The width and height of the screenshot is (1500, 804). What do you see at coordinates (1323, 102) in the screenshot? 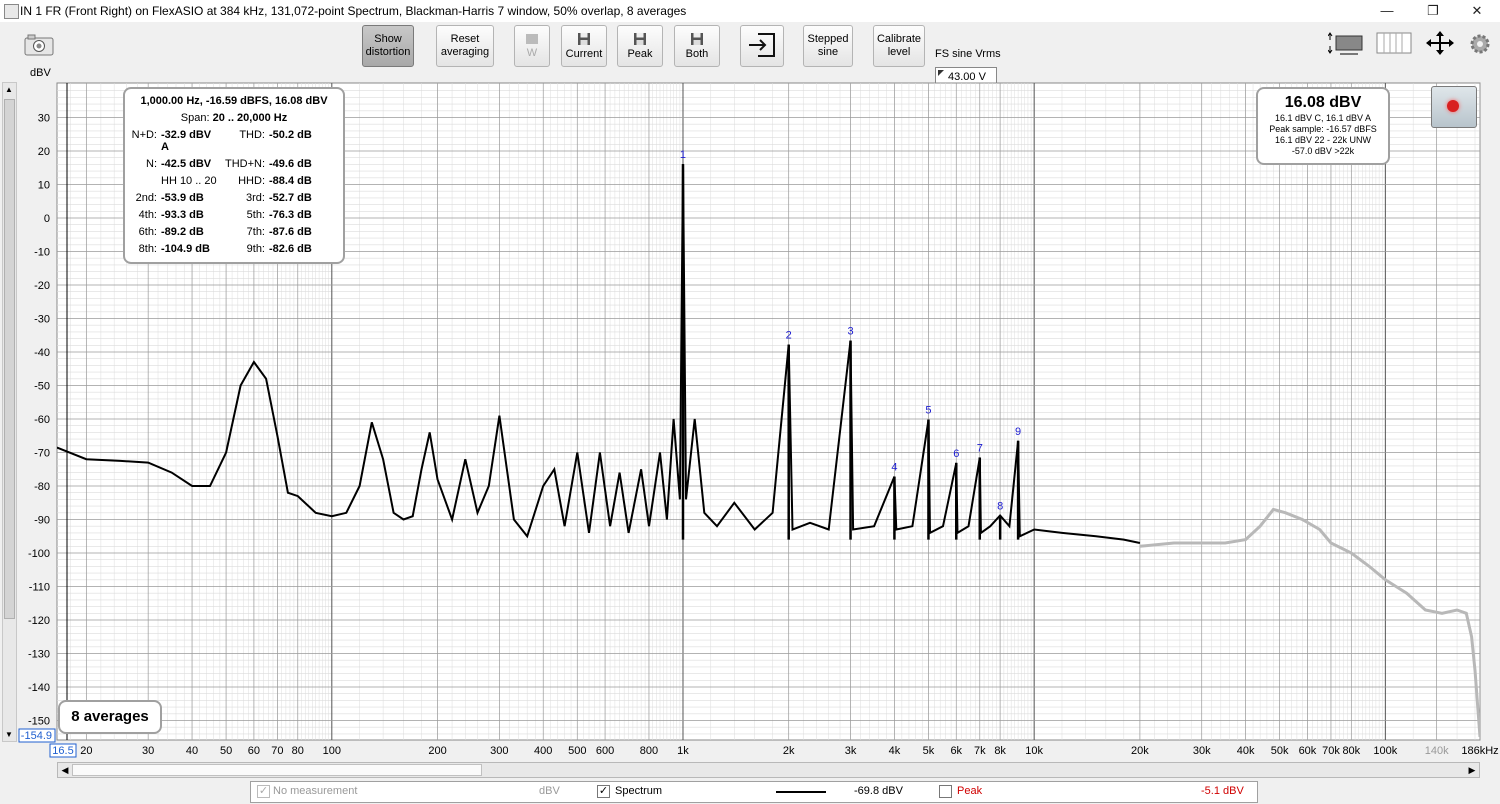
I see `level-main-value: 16.08 dBV` at bounding box center [1323, 102].